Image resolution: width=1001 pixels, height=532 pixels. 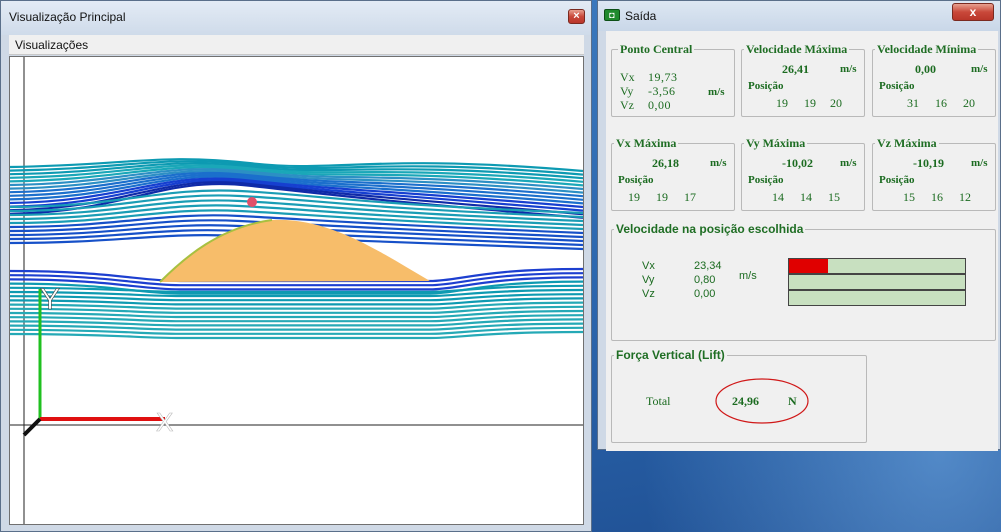 What do you see at coordinates (973, 12) in the screenshot?
I see `close-button: x` at bounding box center [973, 12].